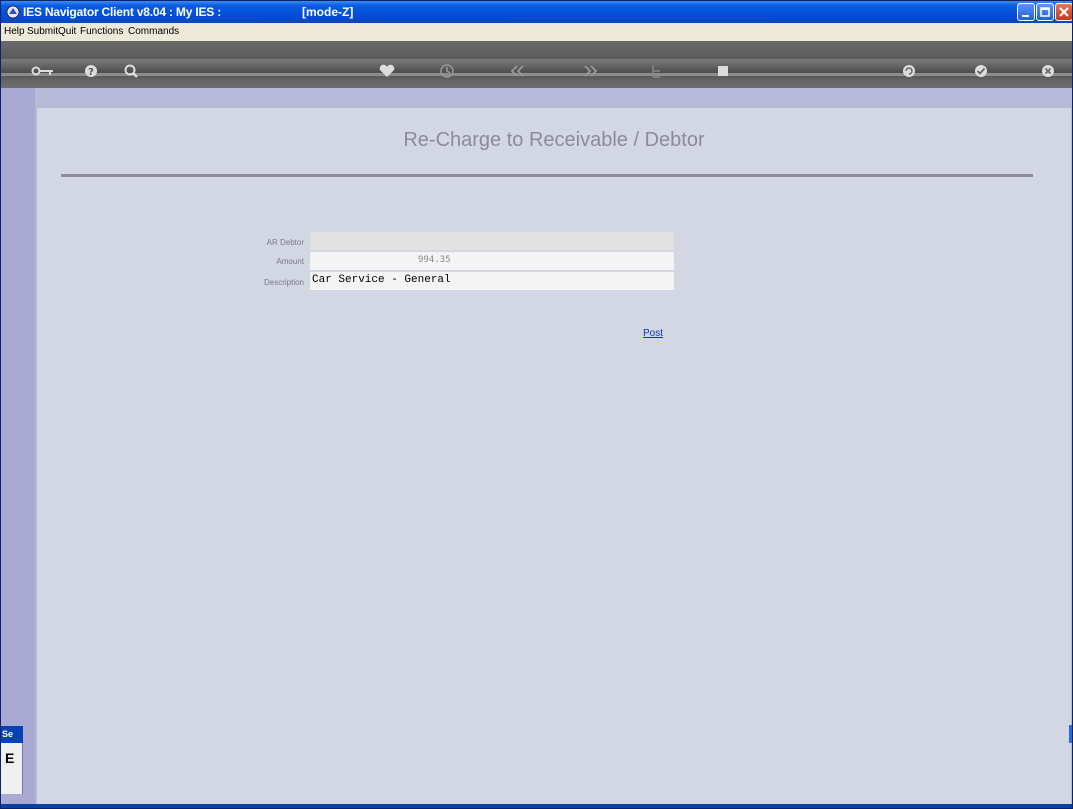  Describe the element at coordinates (536, 32) in the screenshot. I see `menu-bar: Help Submit Quit Functions Commands` at that location.